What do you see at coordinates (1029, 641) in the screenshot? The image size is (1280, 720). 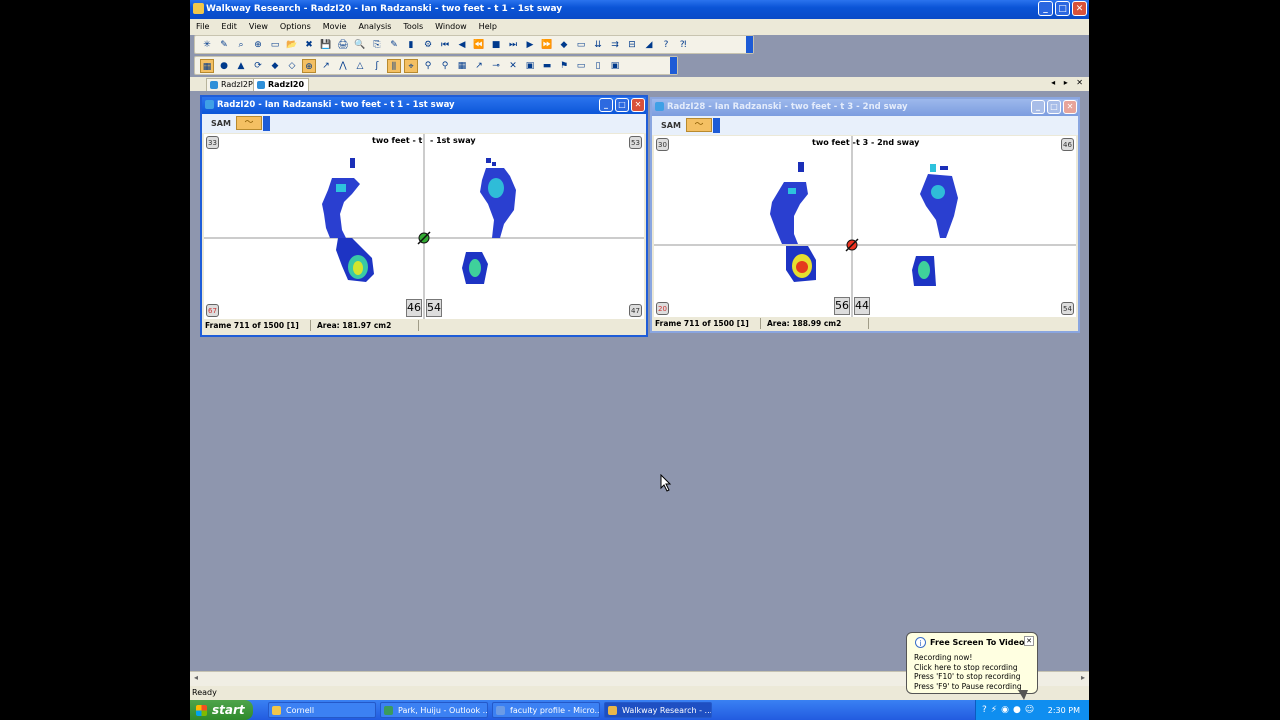 I see `close-icon: ✕` at bounding box center [1029, 641].